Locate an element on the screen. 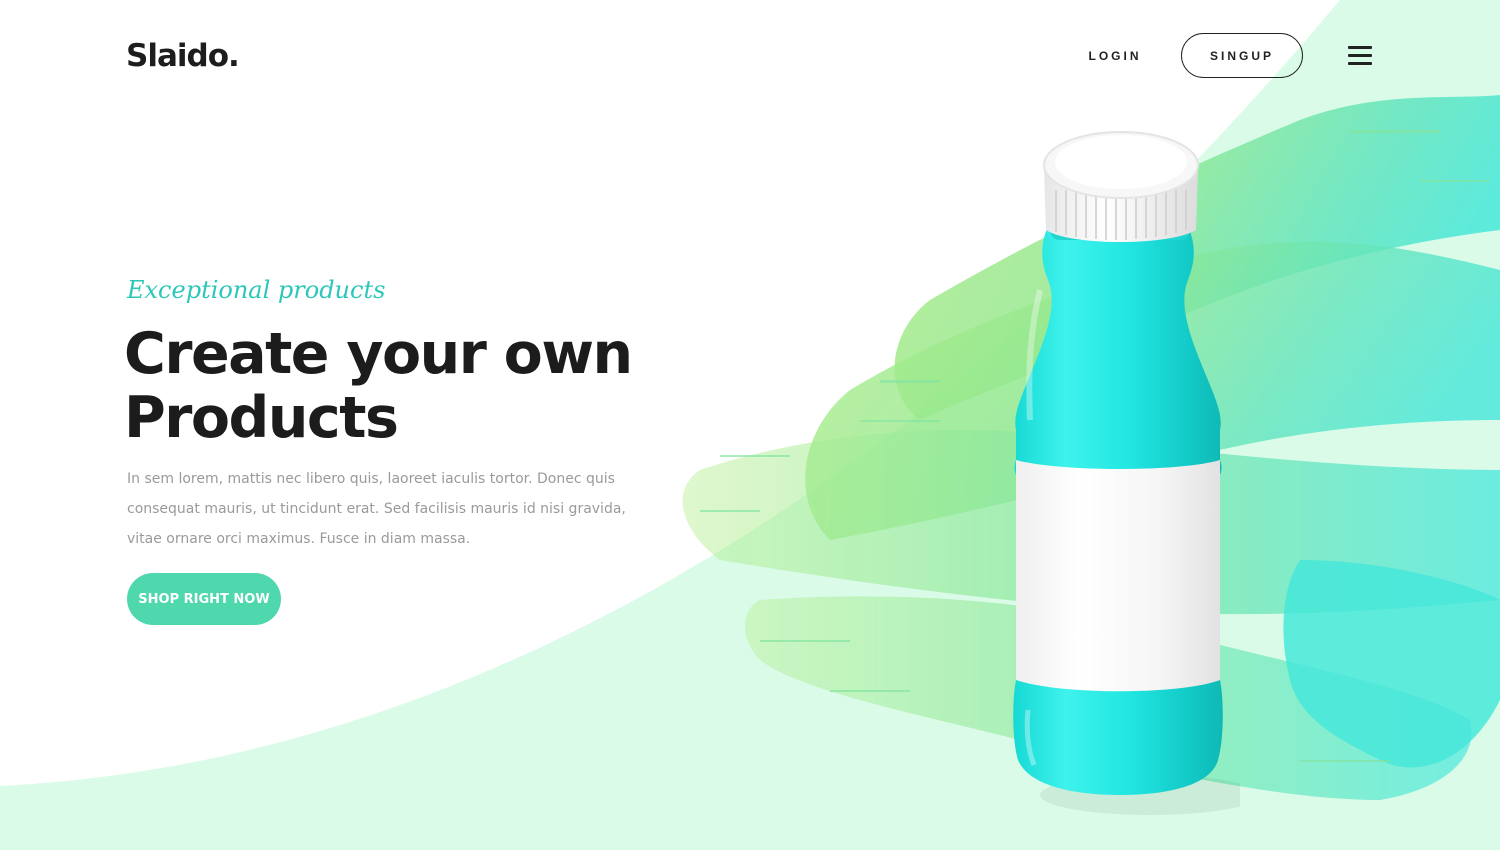  hamburger-menu-icon is located at coordinates (1360, 57).